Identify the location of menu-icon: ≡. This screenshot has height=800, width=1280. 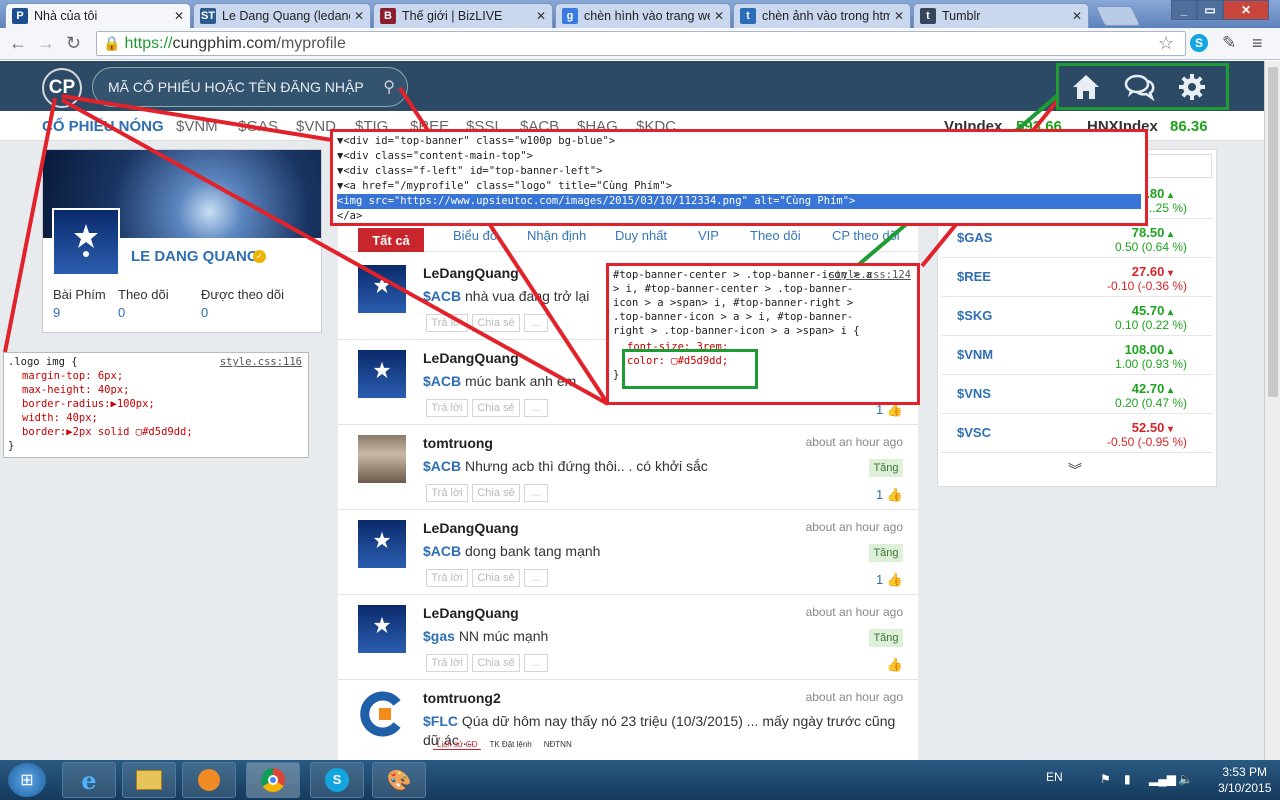
(1257, 43).